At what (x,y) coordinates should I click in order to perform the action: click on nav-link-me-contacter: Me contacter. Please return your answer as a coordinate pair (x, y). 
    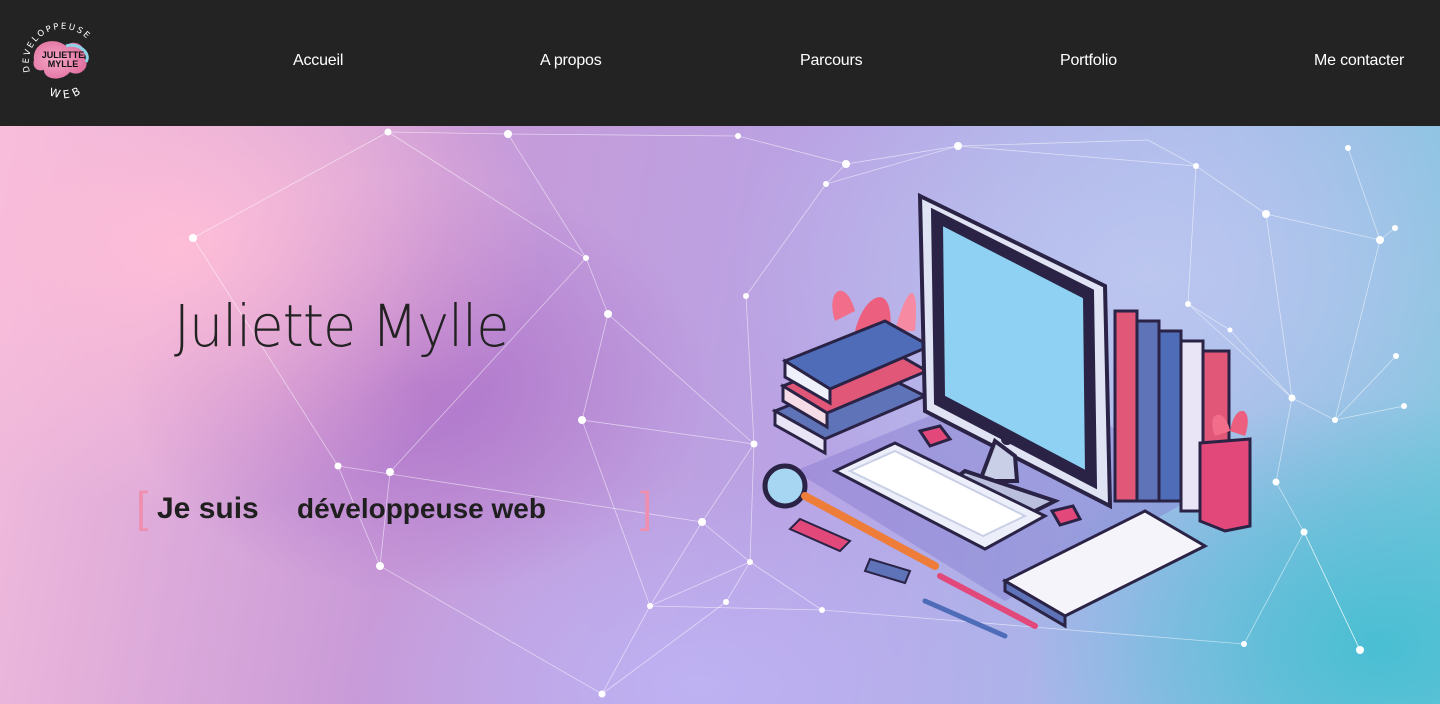
    Looking at the image, I should click on (1359, 61).